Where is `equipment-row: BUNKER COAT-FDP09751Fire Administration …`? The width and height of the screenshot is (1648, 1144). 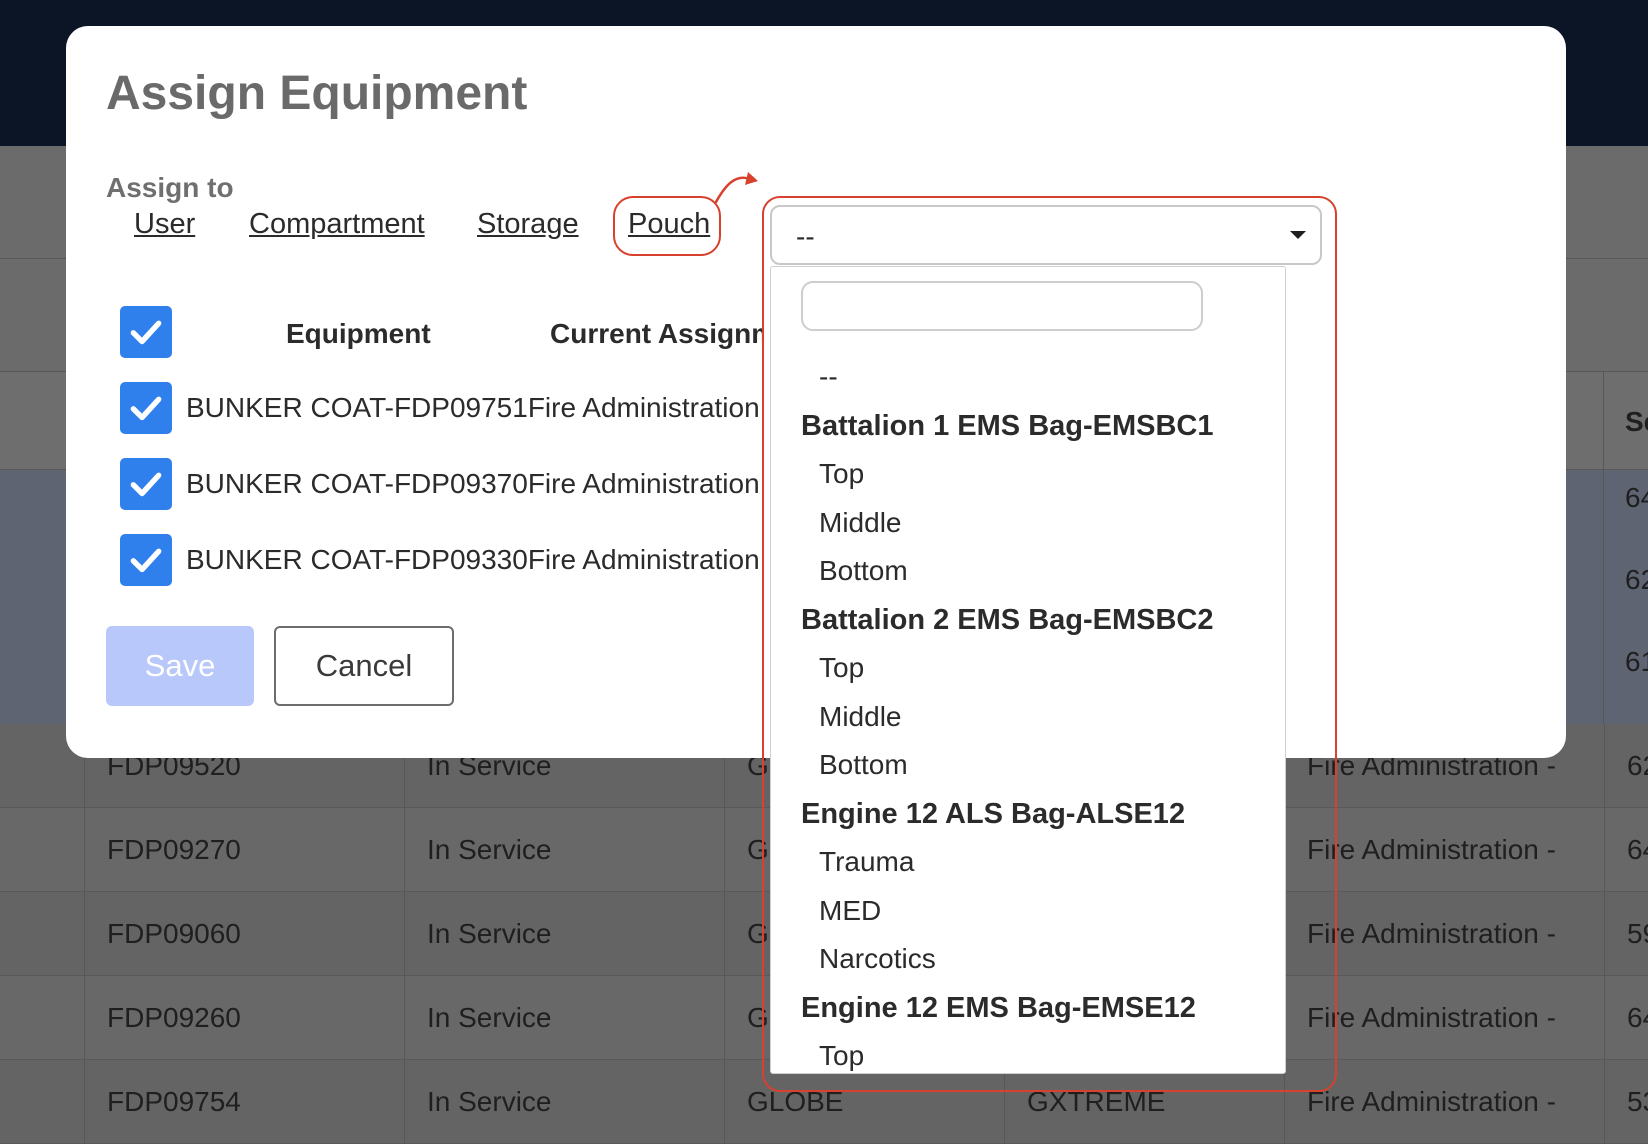 equipment-row: BUNKER COAT-FDP09751Fire Administration … is located at coordinates (475, 408).